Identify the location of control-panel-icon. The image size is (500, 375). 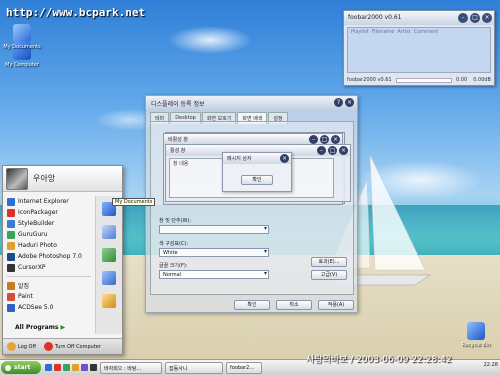
(109, 278).